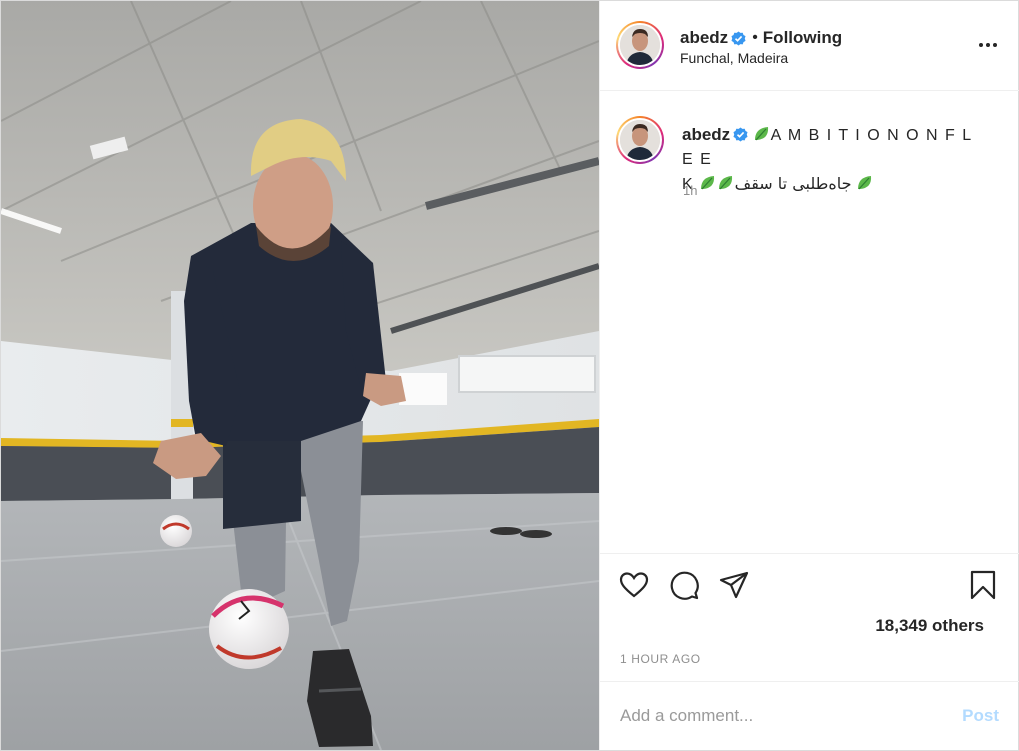 This screenshot has width=1019, height=751. I want to click on avatar, so click(640, 45).